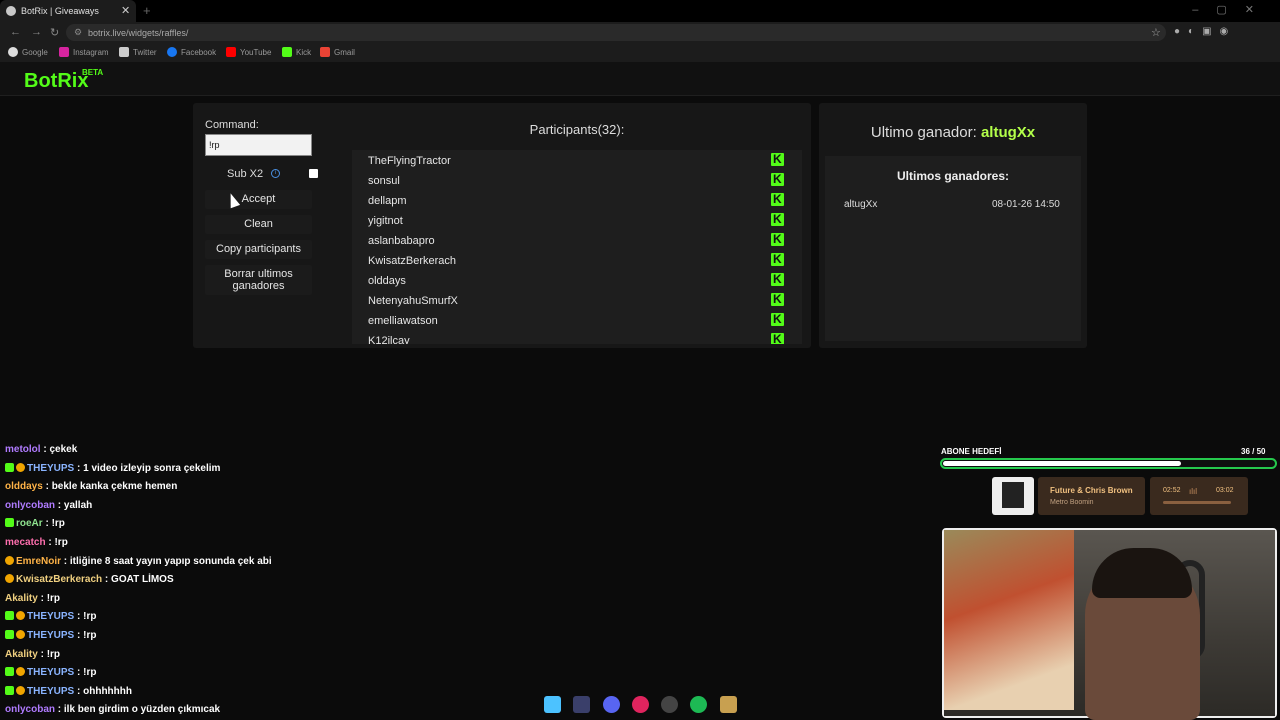 This screenshot has width=1280, height=720. Describe the element at coordinates (142, 710) in the screenshot. I see `chat-text: ilk ben girdim o yüzden çıkmıcak` at that location.